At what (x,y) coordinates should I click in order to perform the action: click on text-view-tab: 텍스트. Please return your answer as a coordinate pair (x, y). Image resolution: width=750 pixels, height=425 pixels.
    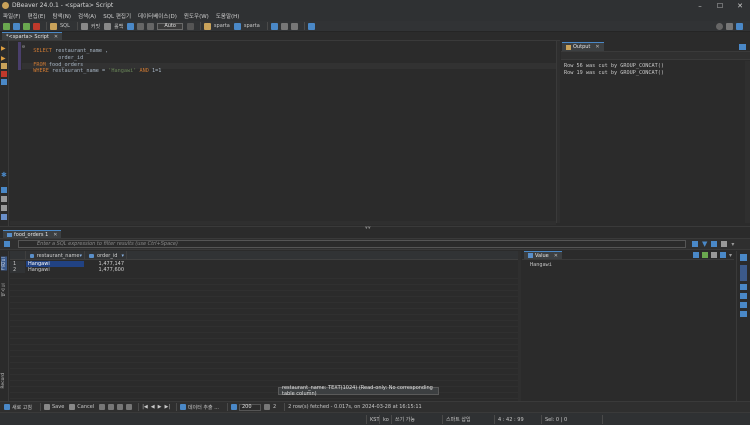
    Looking at the image, I should click on (4, 290).